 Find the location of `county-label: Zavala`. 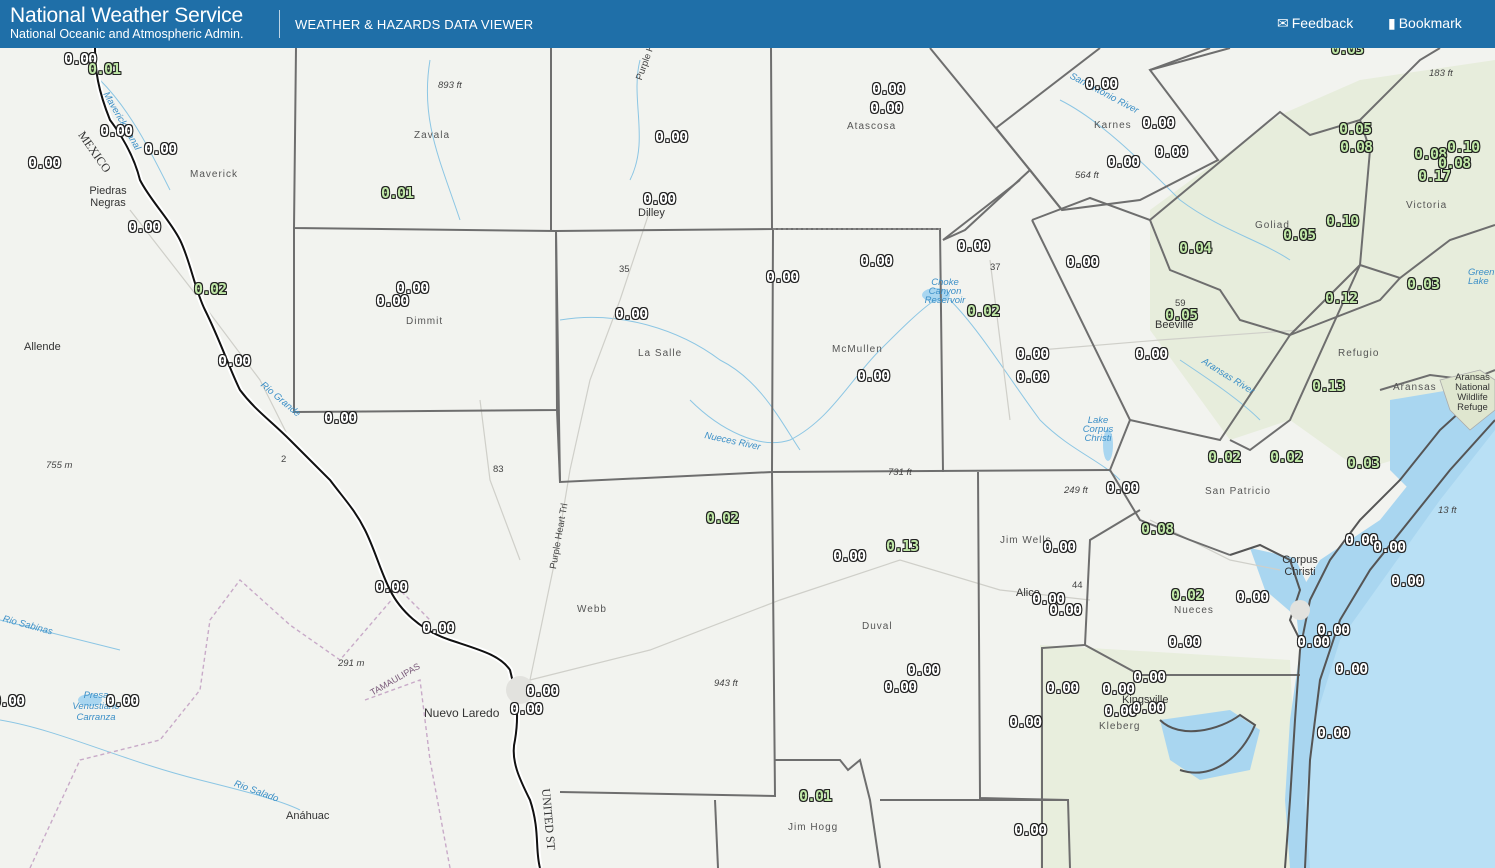

county-label: Zavala is located at coordinates (432, 135).